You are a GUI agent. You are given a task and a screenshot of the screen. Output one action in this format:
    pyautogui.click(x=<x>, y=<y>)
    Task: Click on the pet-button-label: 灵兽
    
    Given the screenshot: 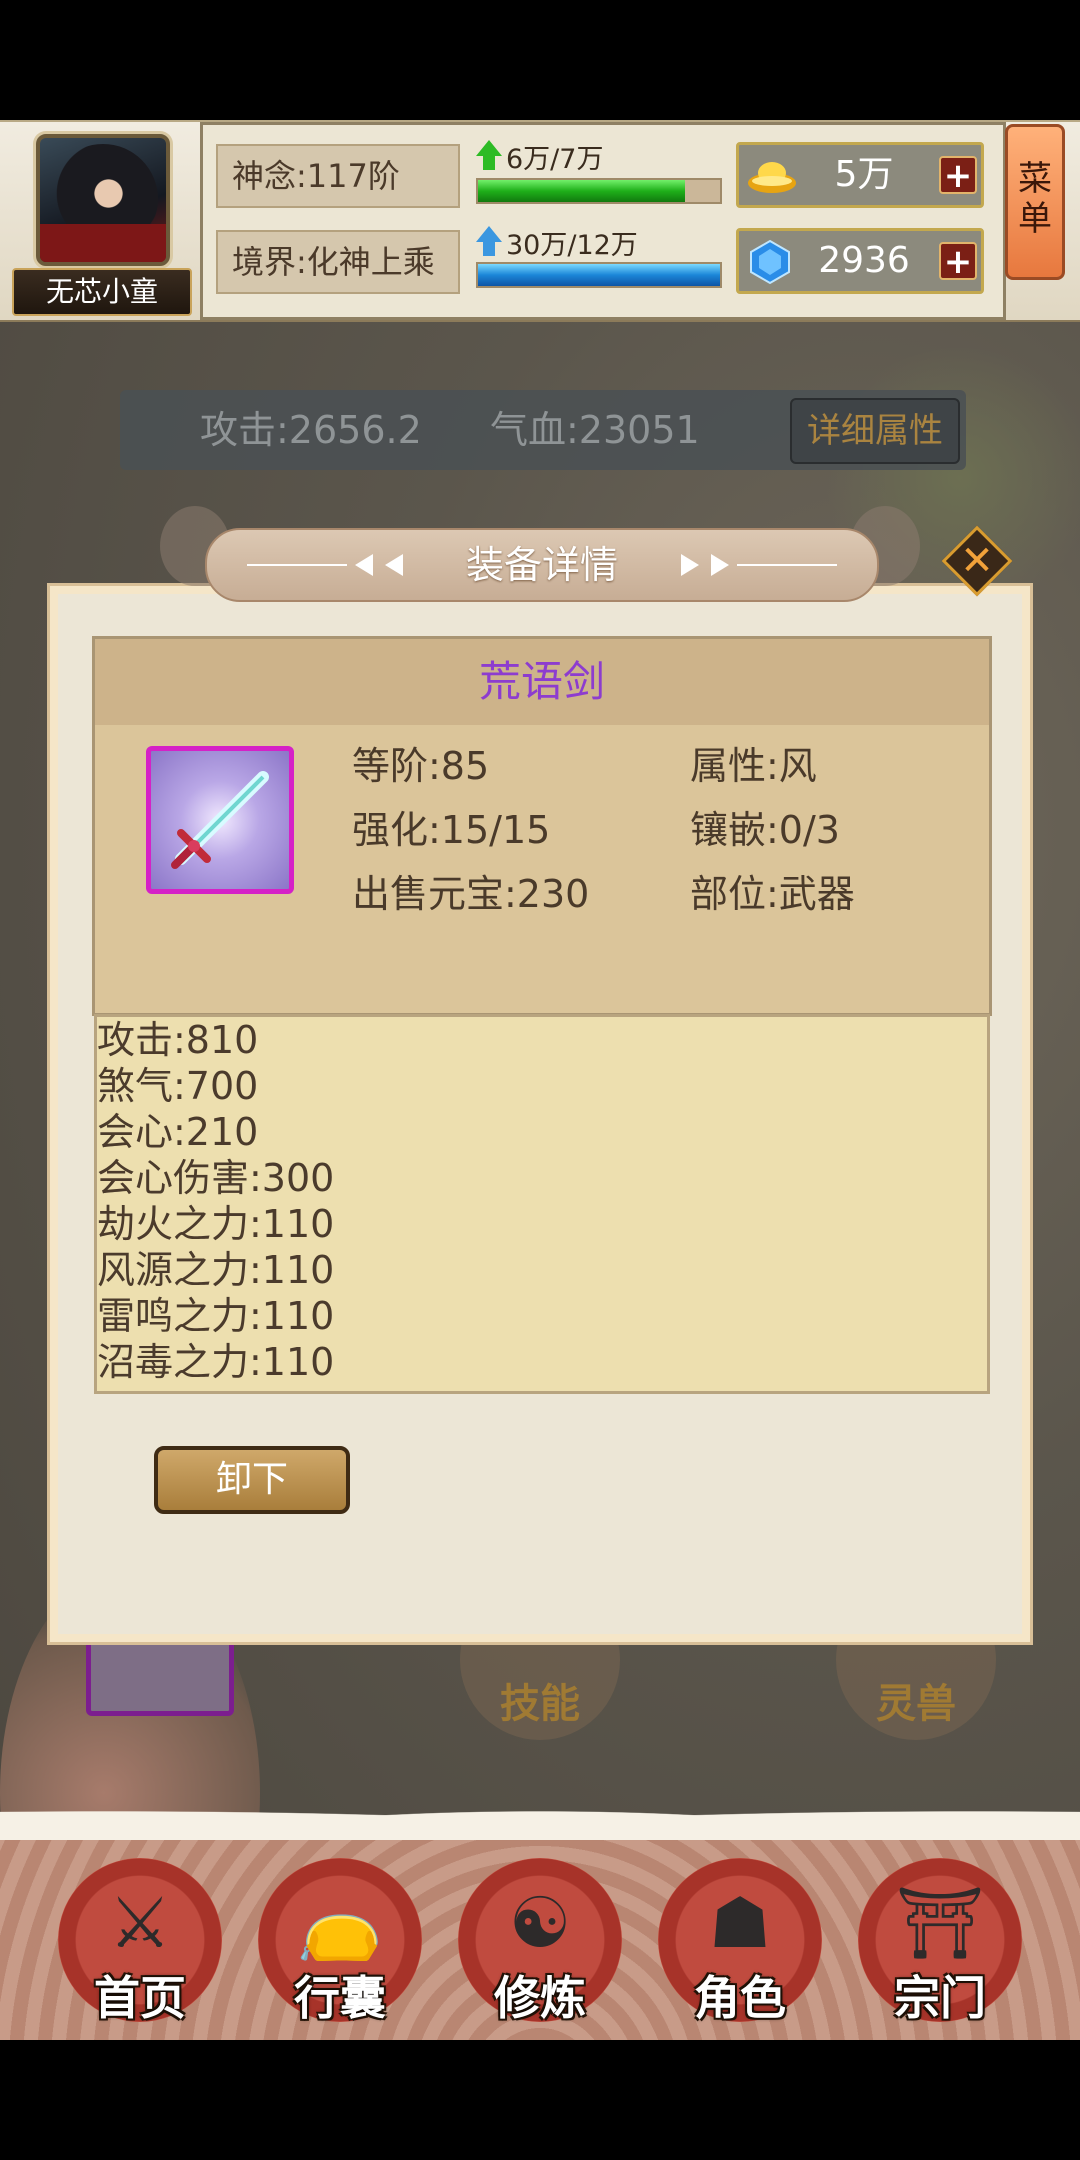 What is the action you would take?
    pyautogui.click(x=916, y=1704)
    